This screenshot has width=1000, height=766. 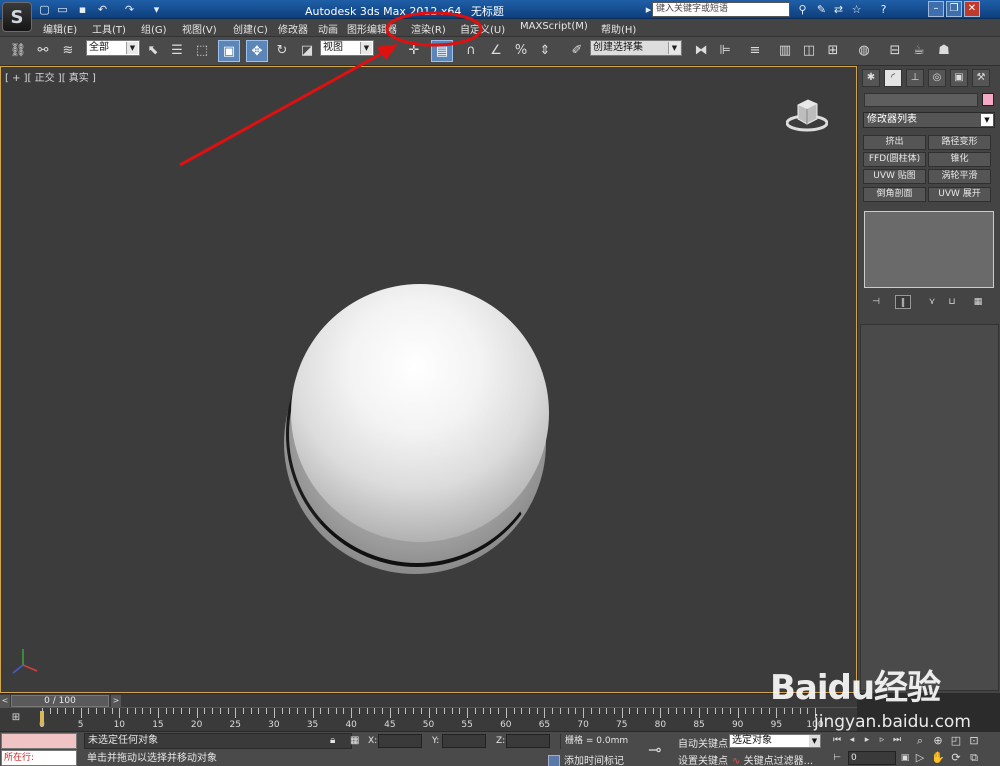 What do you see at coordinates (154, 28) in the screenshot?
I see `menu-group: 组(G)` at bounding box center [154, 28].